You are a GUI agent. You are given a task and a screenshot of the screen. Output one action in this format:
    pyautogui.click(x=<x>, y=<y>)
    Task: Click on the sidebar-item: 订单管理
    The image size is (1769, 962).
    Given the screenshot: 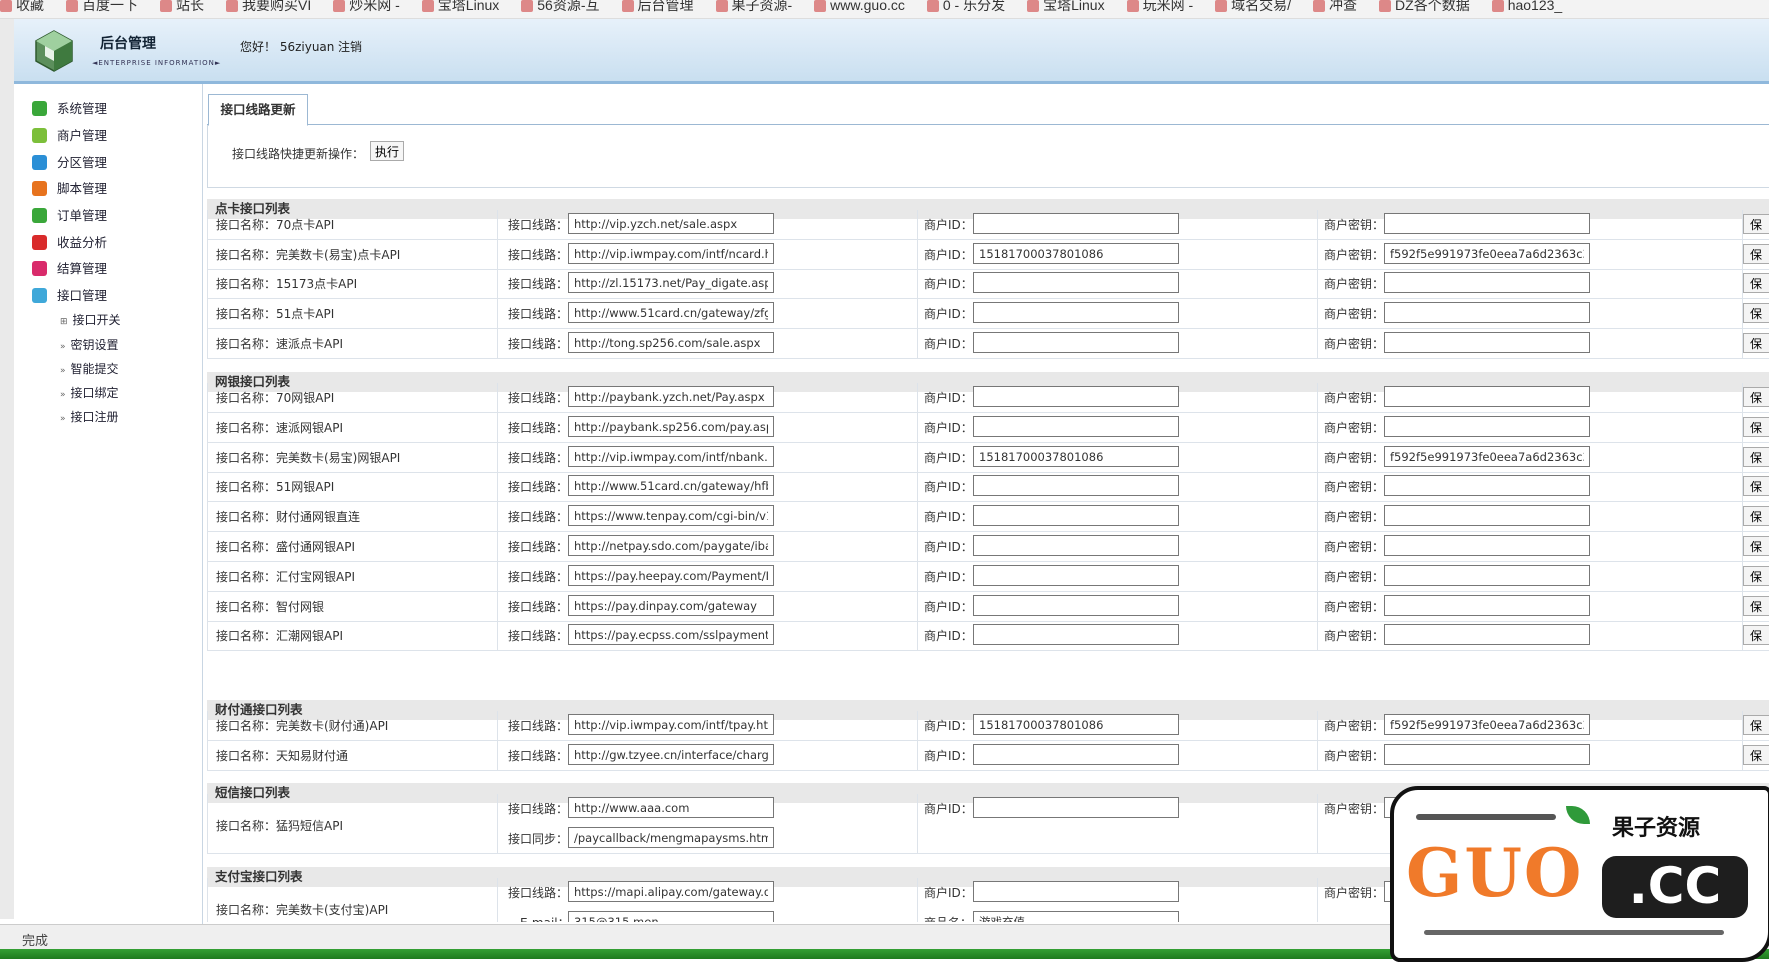 What is the action you would take?
    pyautogui.click(x=69, y=215)
    